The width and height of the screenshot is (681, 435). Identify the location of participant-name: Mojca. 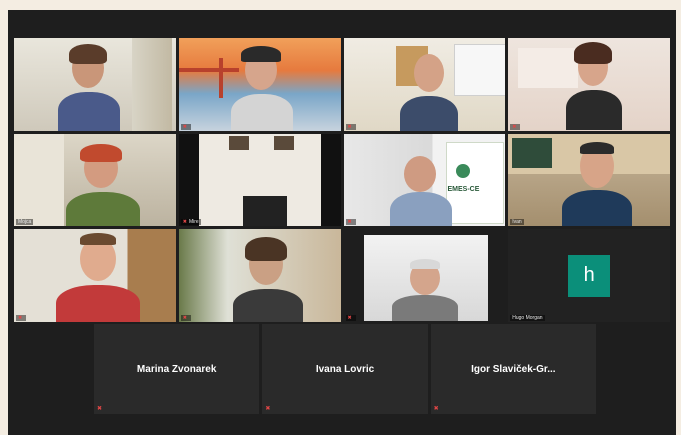
(25, 222).